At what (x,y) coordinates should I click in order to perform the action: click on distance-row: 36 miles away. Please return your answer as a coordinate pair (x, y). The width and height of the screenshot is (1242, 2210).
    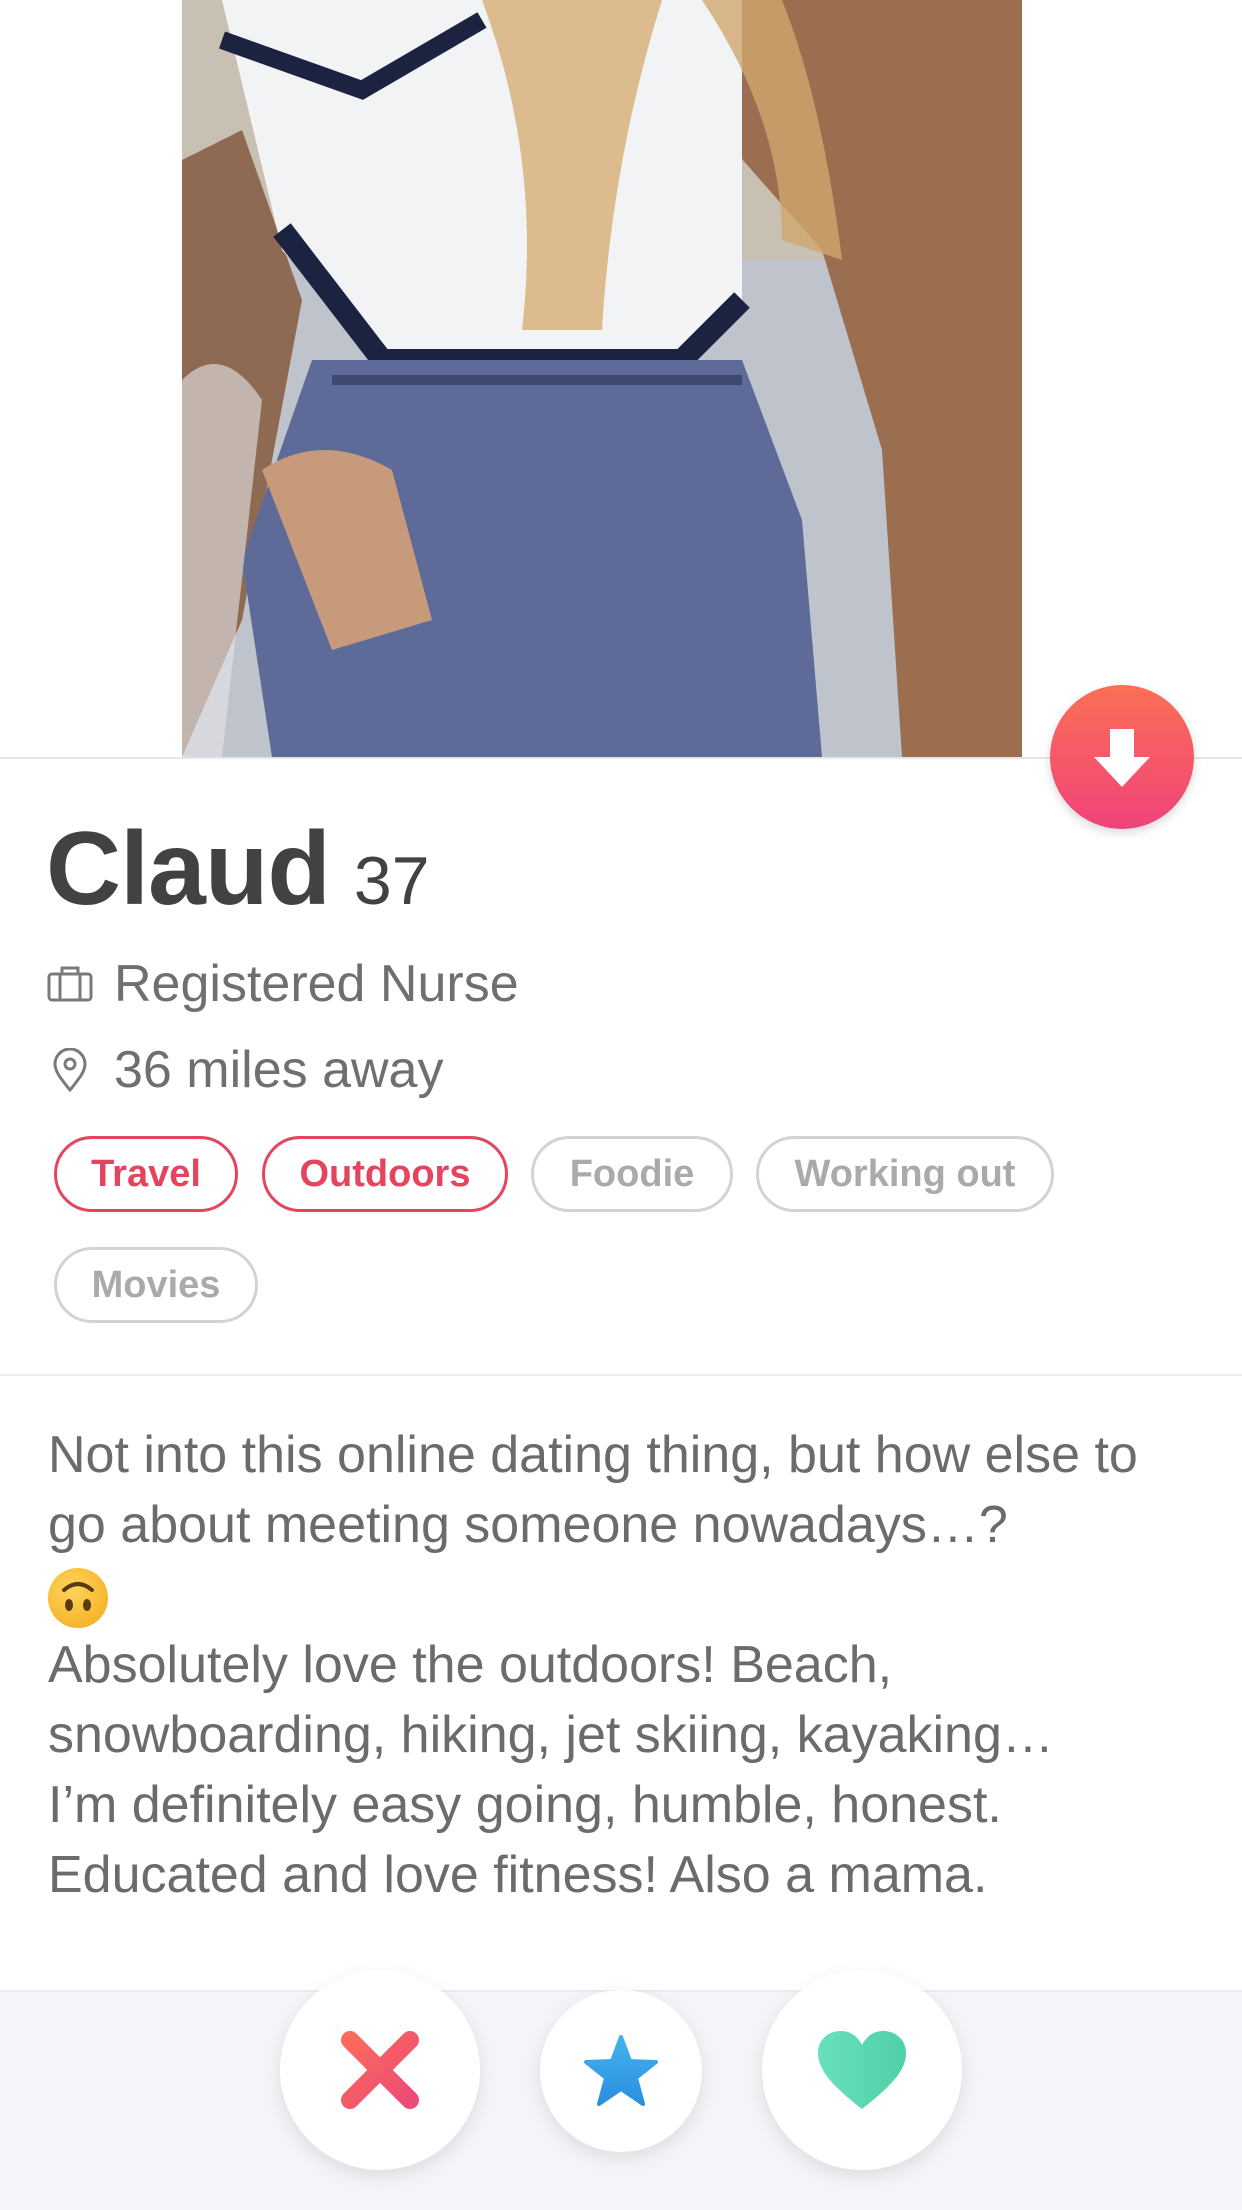
    Looking at the image, I should click on (244, 1070).